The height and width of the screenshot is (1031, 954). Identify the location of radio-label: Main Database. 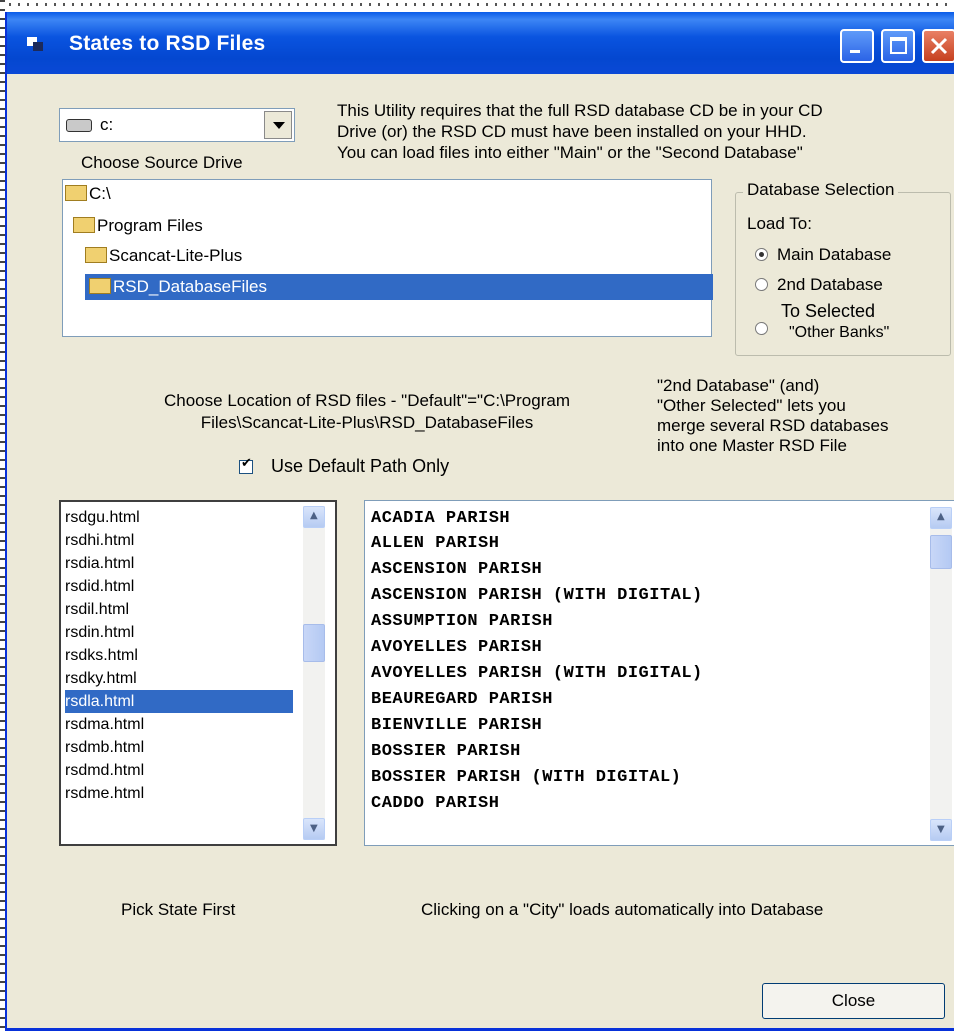
(834, 254).